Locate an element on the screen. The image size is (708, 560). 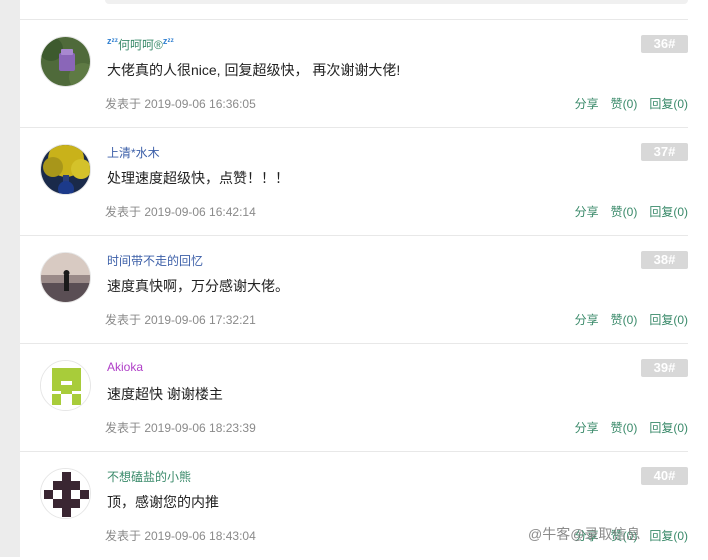
floor-badge: 36# is located at coordinates (664, 44).